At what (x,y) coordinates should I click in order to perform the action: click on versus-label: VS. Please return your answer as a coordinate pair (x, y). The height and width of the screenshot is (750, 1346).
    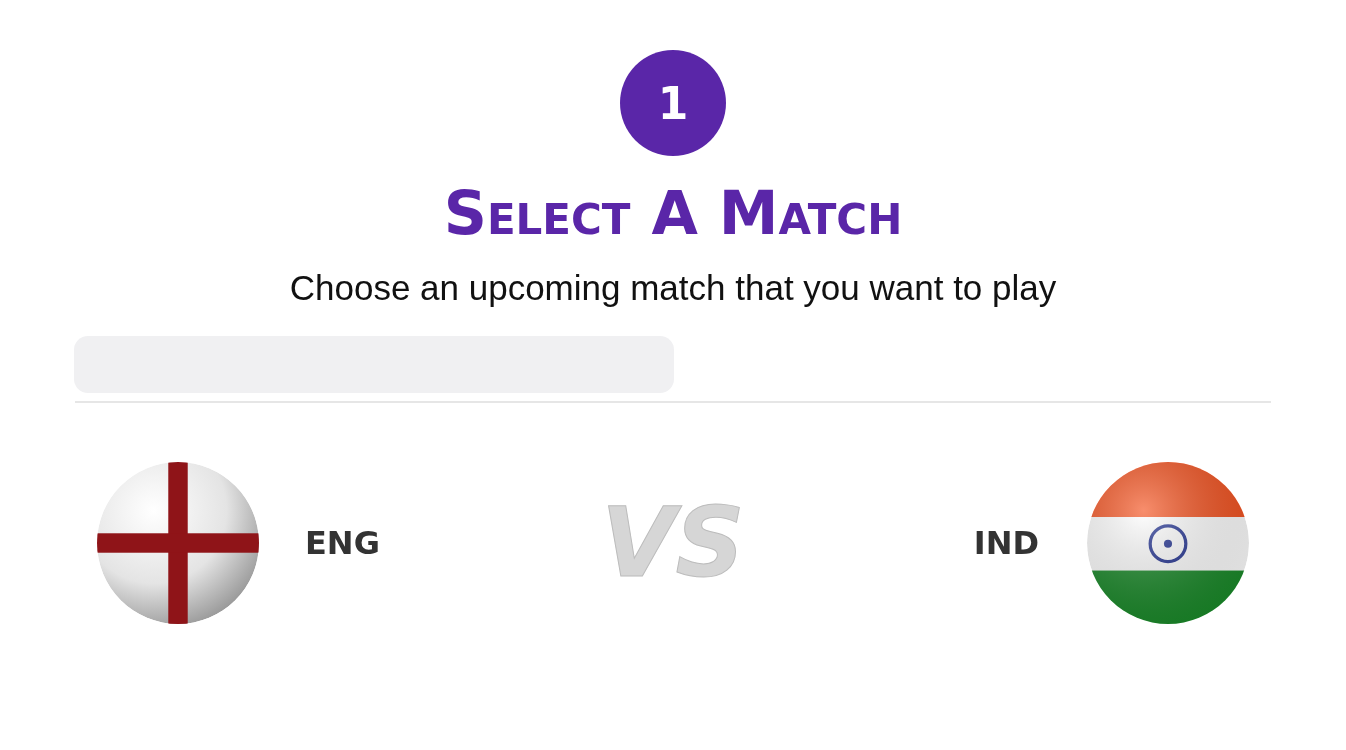
    Looking at the image, I should click on (673, 543).